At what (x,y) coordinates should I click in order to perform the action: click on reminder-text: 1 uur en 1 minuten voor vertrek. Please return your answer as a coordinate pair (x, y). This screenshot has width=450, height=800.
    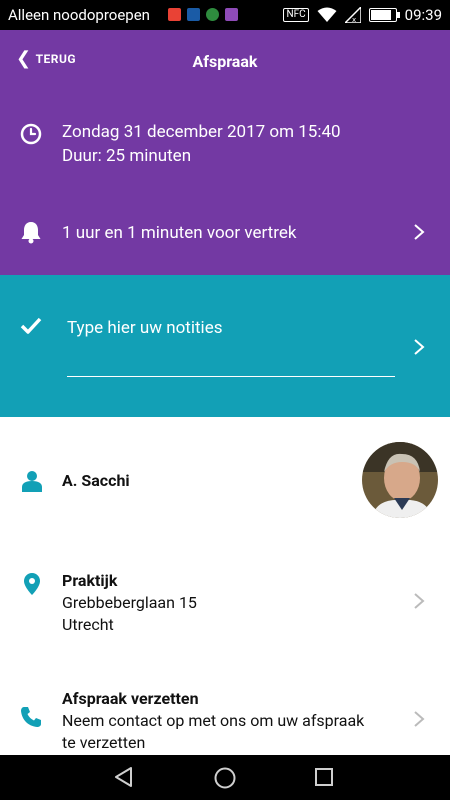
    Looking at the image, I should click on (179, 233).